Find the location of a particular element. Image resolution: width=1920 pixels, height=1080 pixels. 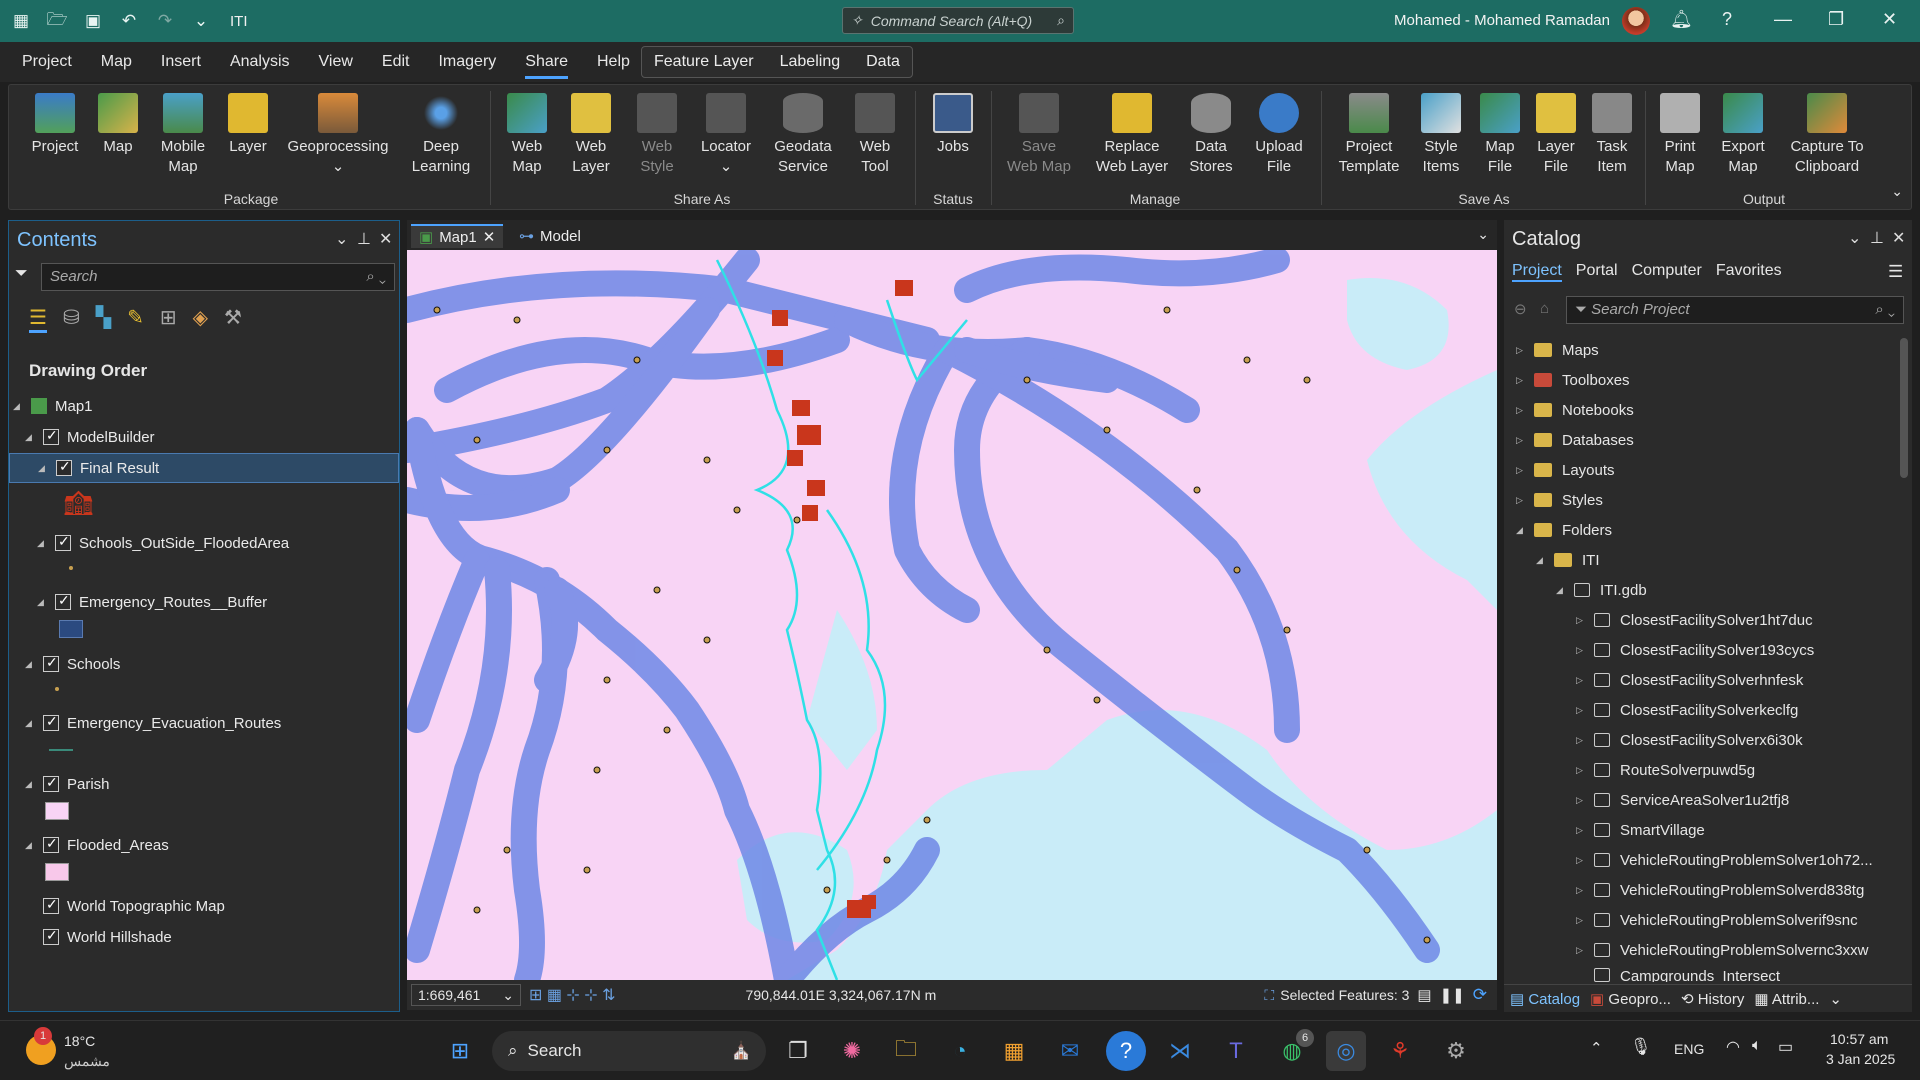

file-explorer-icon: 🗀 is located at coordinates (906, 1051).